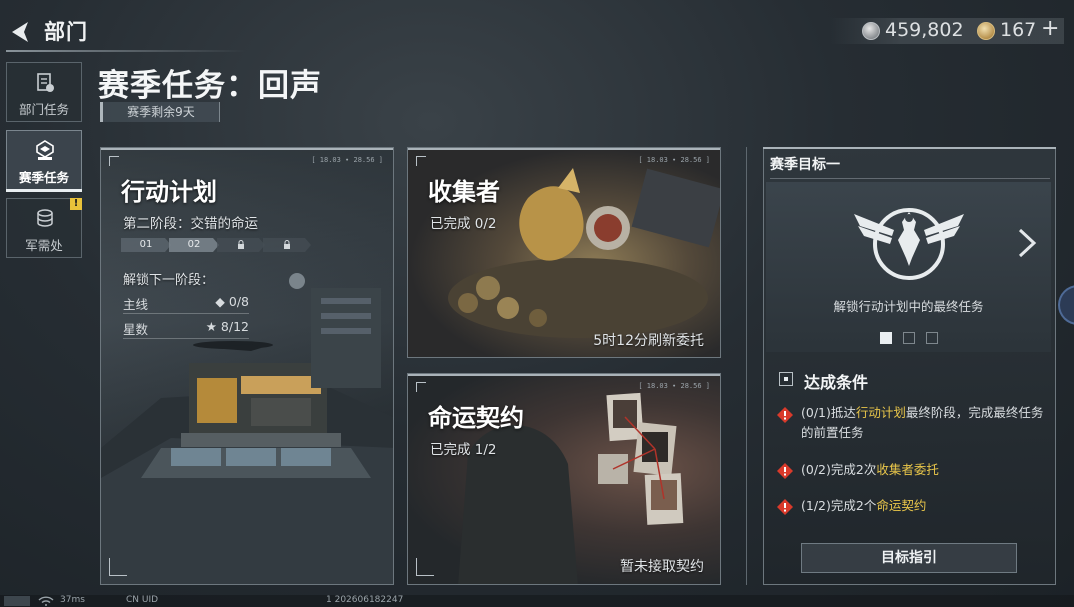 Image resolution: width=1074 pixels, height=607 pixels. What do you see at coordinates (886, 338) in the screenshot?
I see `page-dot-active` at bounding box center [886, 338].